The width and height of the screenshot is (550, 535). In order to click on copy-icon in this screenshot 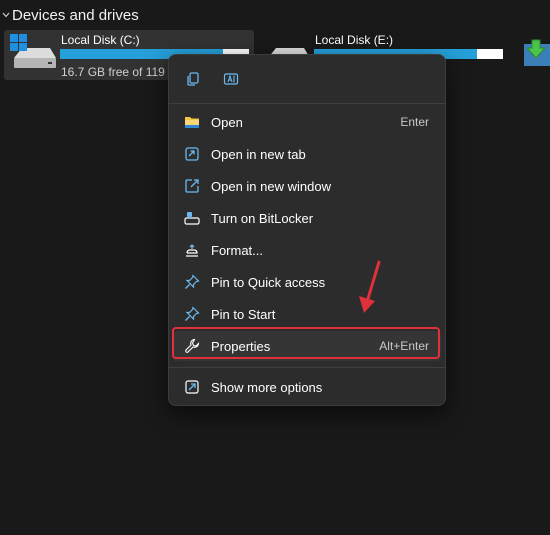, I will do `click(193, 79)`.